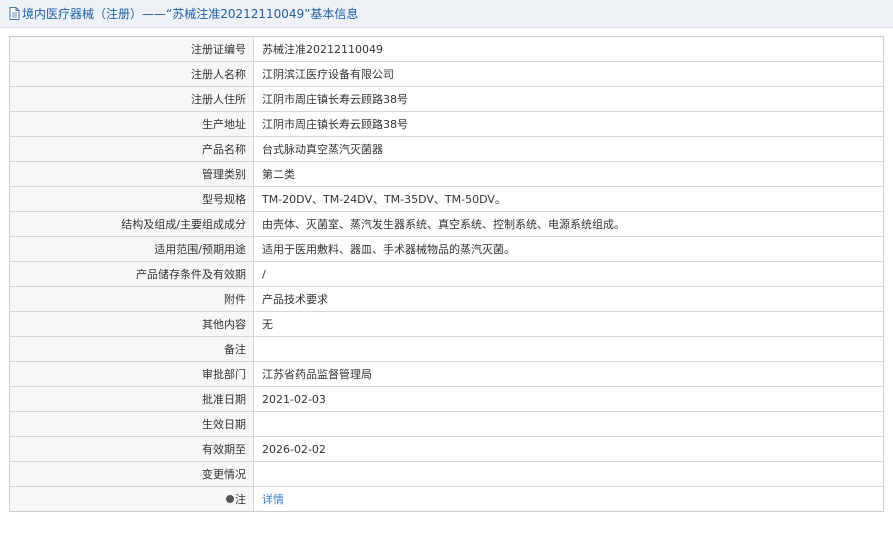 The width and height of the screenshot is (893, 539). Describe the element at coordinates (568, 174) in the screenshot. I see `row-value: 第二类` at that location.